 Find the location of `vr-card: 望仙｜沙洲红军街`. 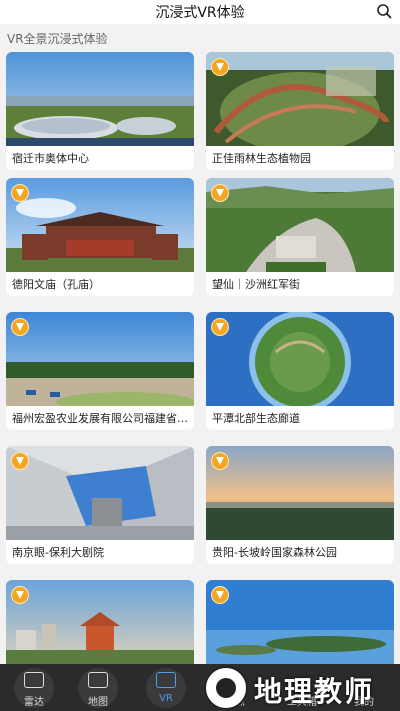

vr-card: 望仙｜沙洲红军街 is located at coordinates (300, 237).